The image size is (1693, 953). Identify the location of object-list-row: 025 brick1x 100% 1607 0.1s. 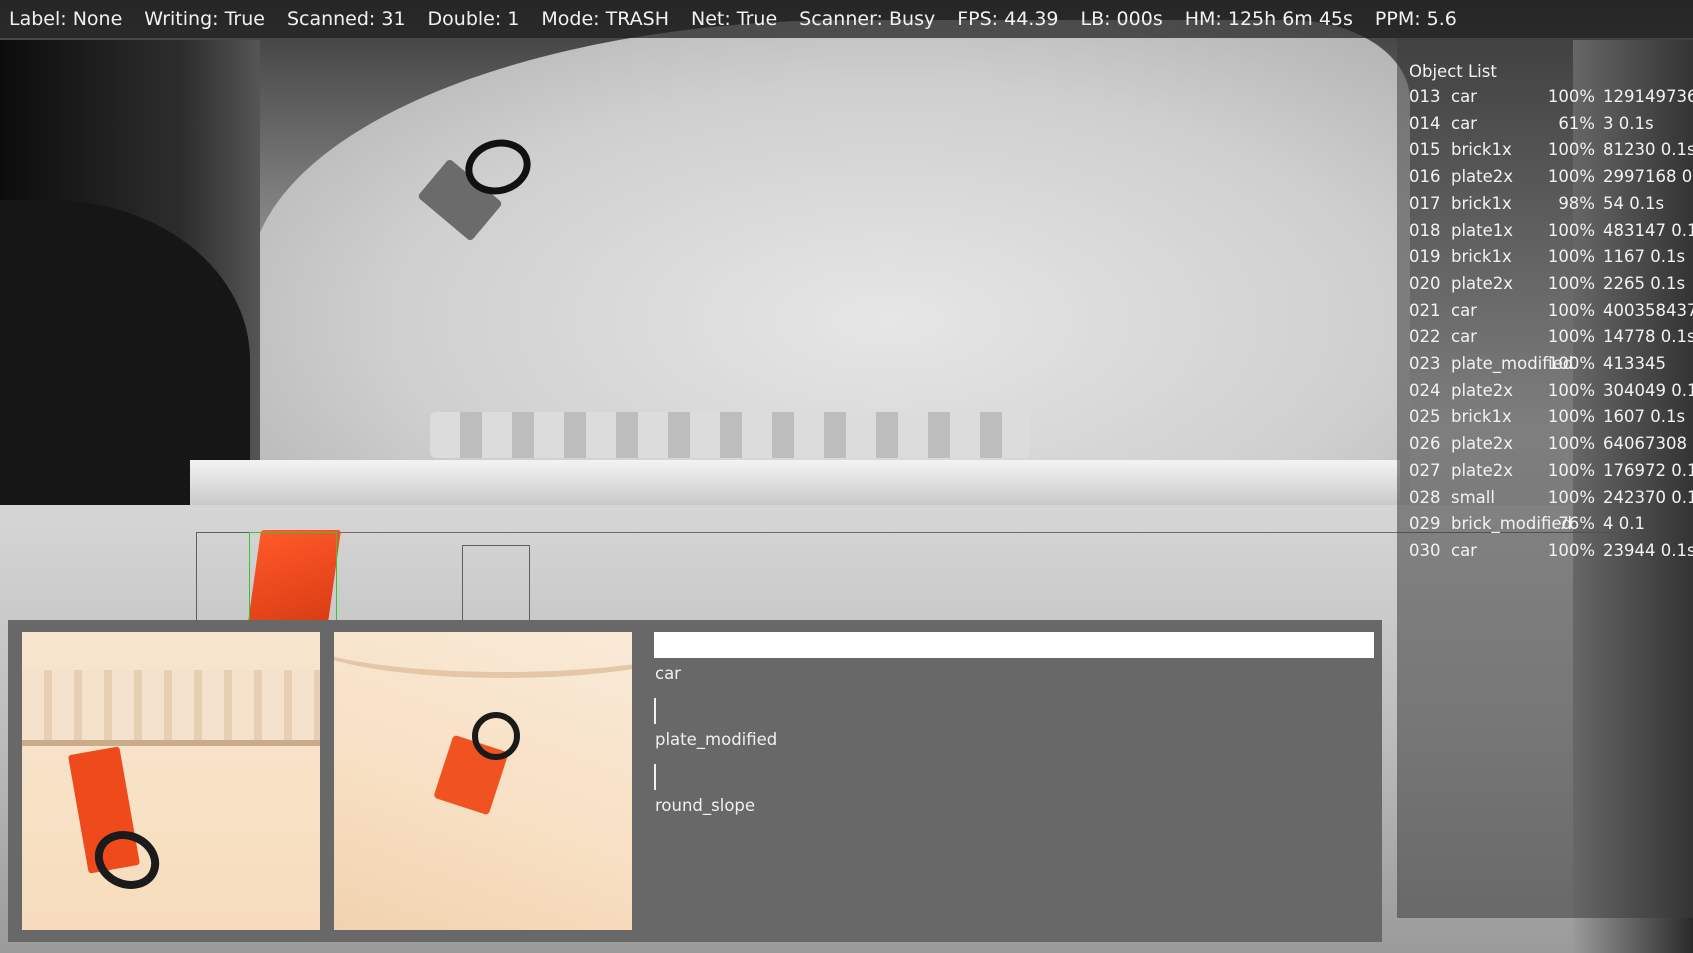
(1547, 418).